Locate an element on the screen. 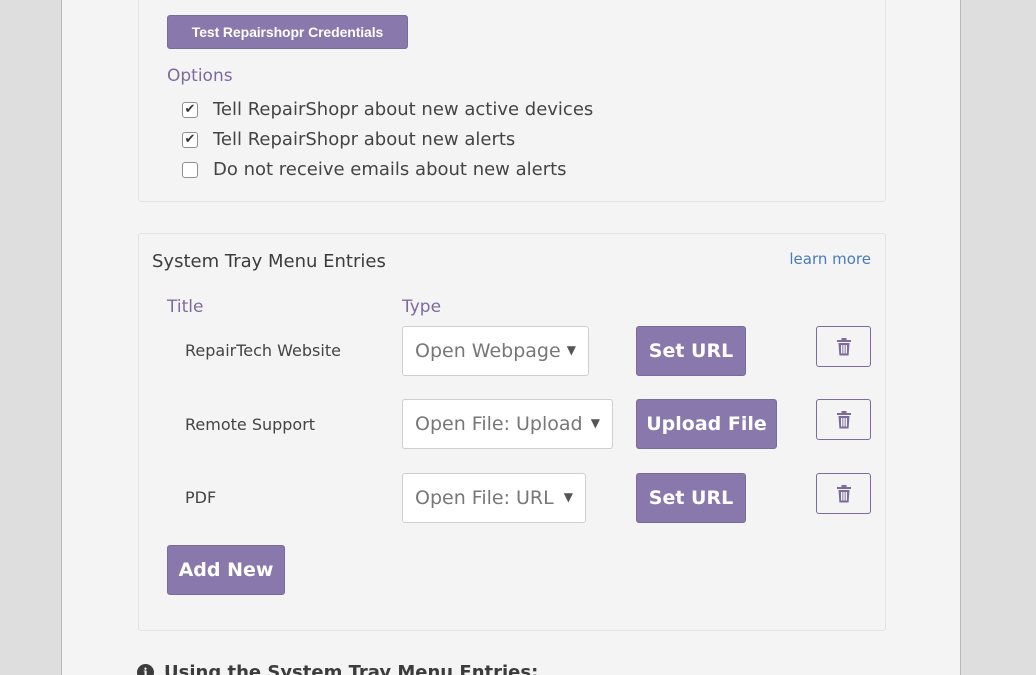 This screenshot has width=1036, height=675. entry-title: PDF is located at coordinates (201, 497).